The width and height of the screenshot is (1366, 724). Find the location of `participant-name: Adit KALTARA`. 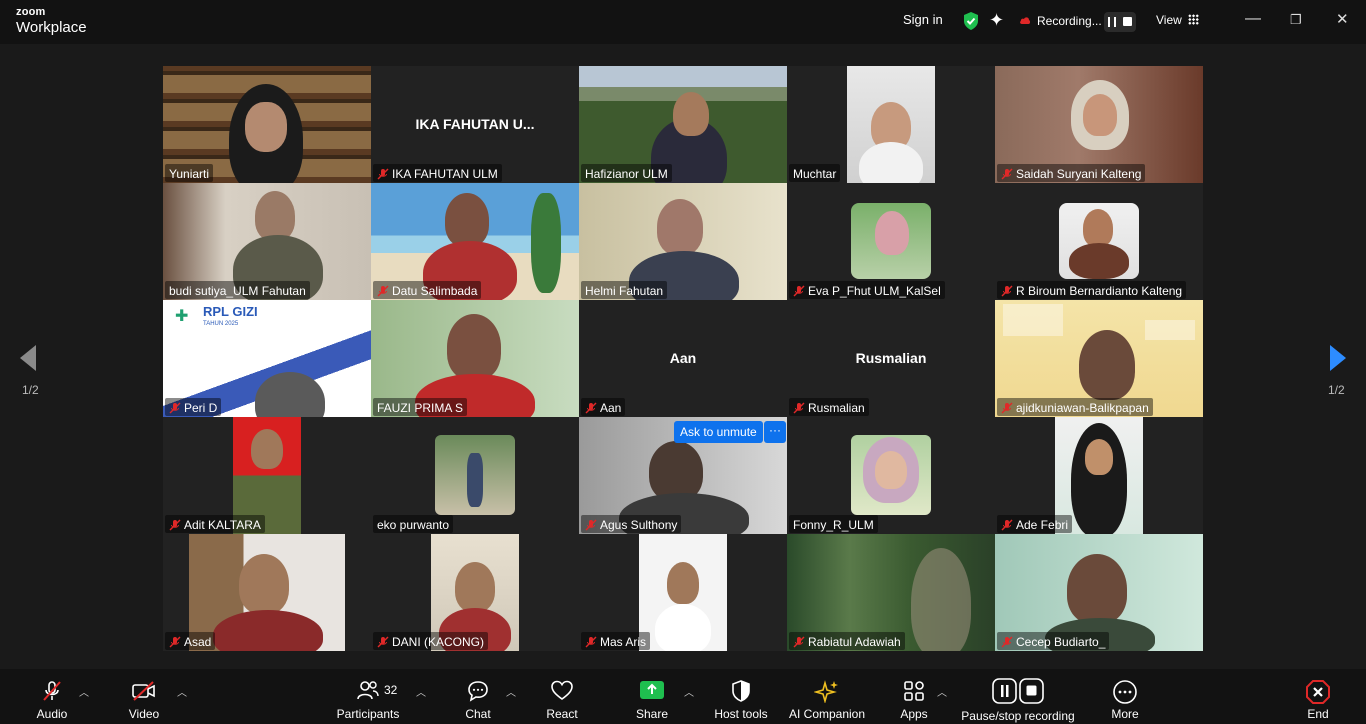

participant-name: Adit KALTARA is located at coordinates (215, 524).